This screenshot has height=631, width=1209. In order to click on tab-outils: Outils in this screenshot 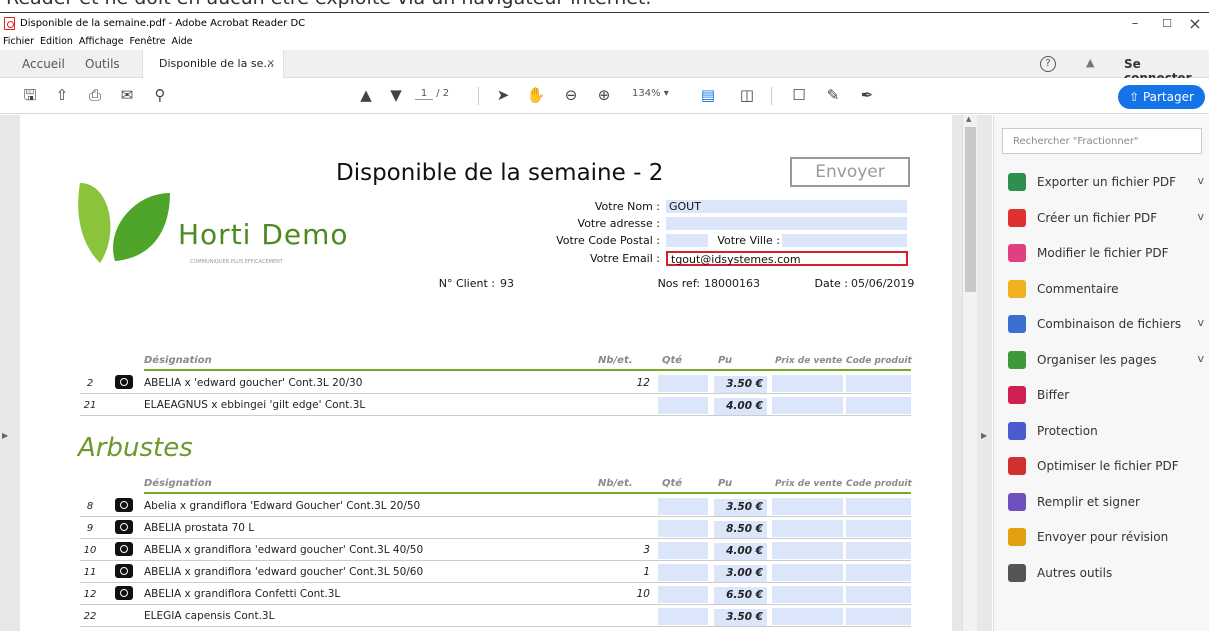, I will do `click(102, 64)`.